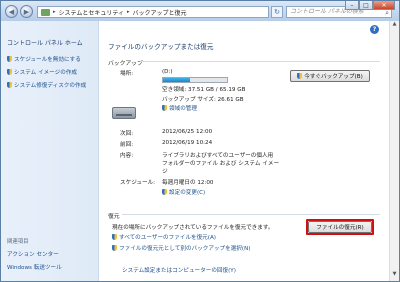 The image size is (400, 282). I want to click on maximize-button: □, so click(366, 5).